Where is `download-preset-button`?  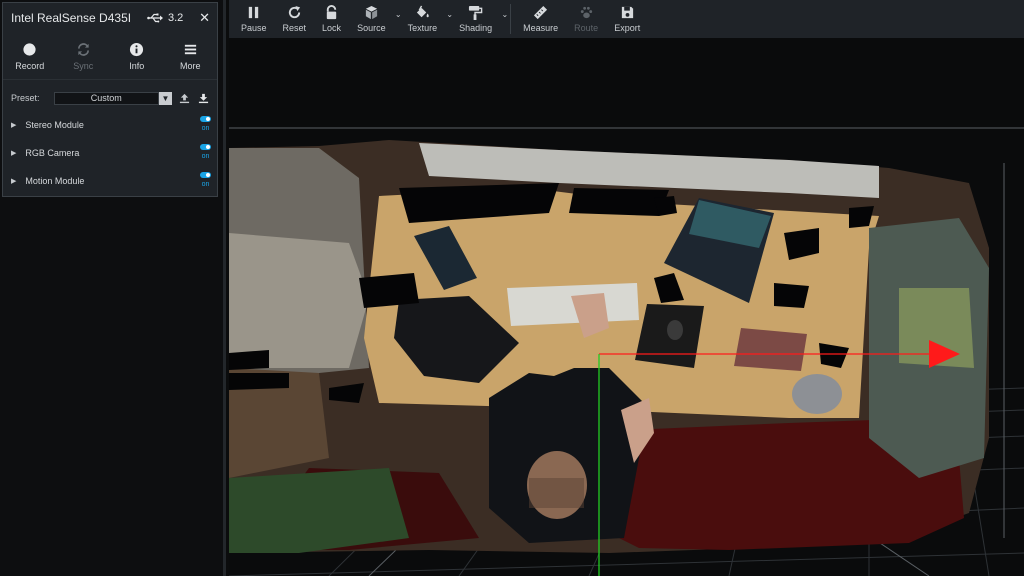 download-preset-button is located at coordinates (203, 98).